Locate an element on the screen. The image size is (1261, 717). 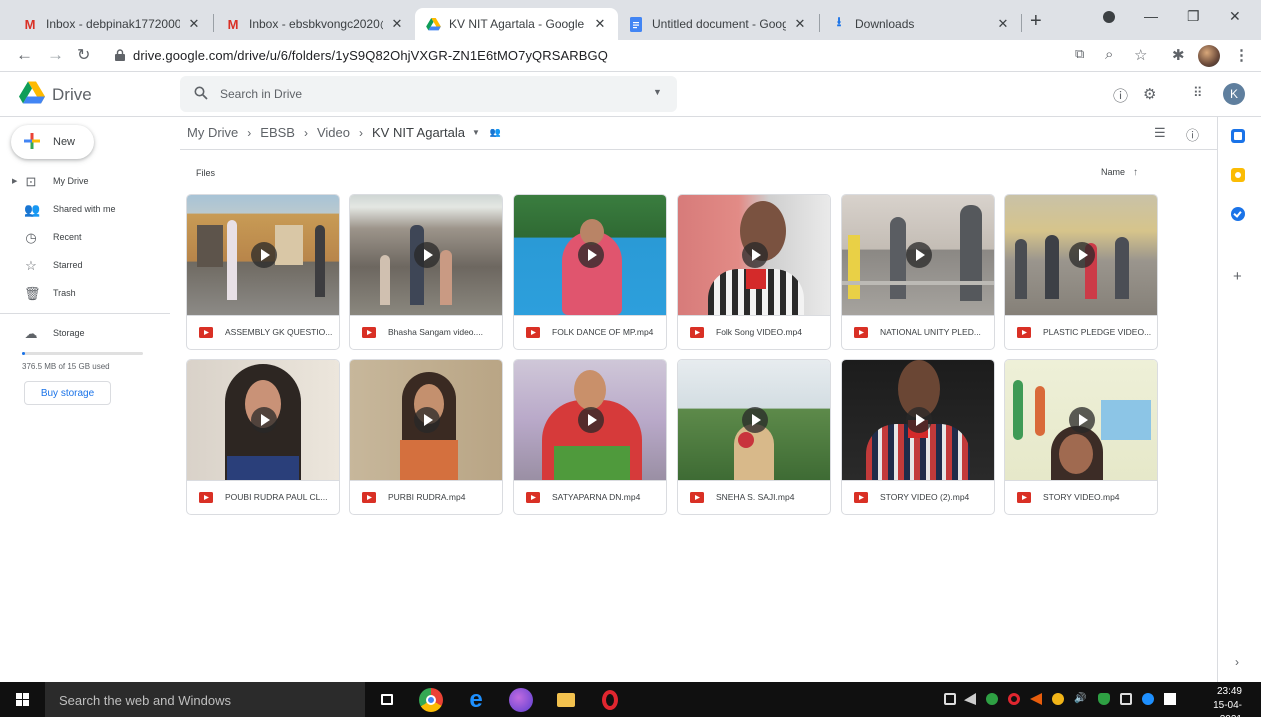
buy-storage-button: Buy storage is located at coordinates (67, 393).